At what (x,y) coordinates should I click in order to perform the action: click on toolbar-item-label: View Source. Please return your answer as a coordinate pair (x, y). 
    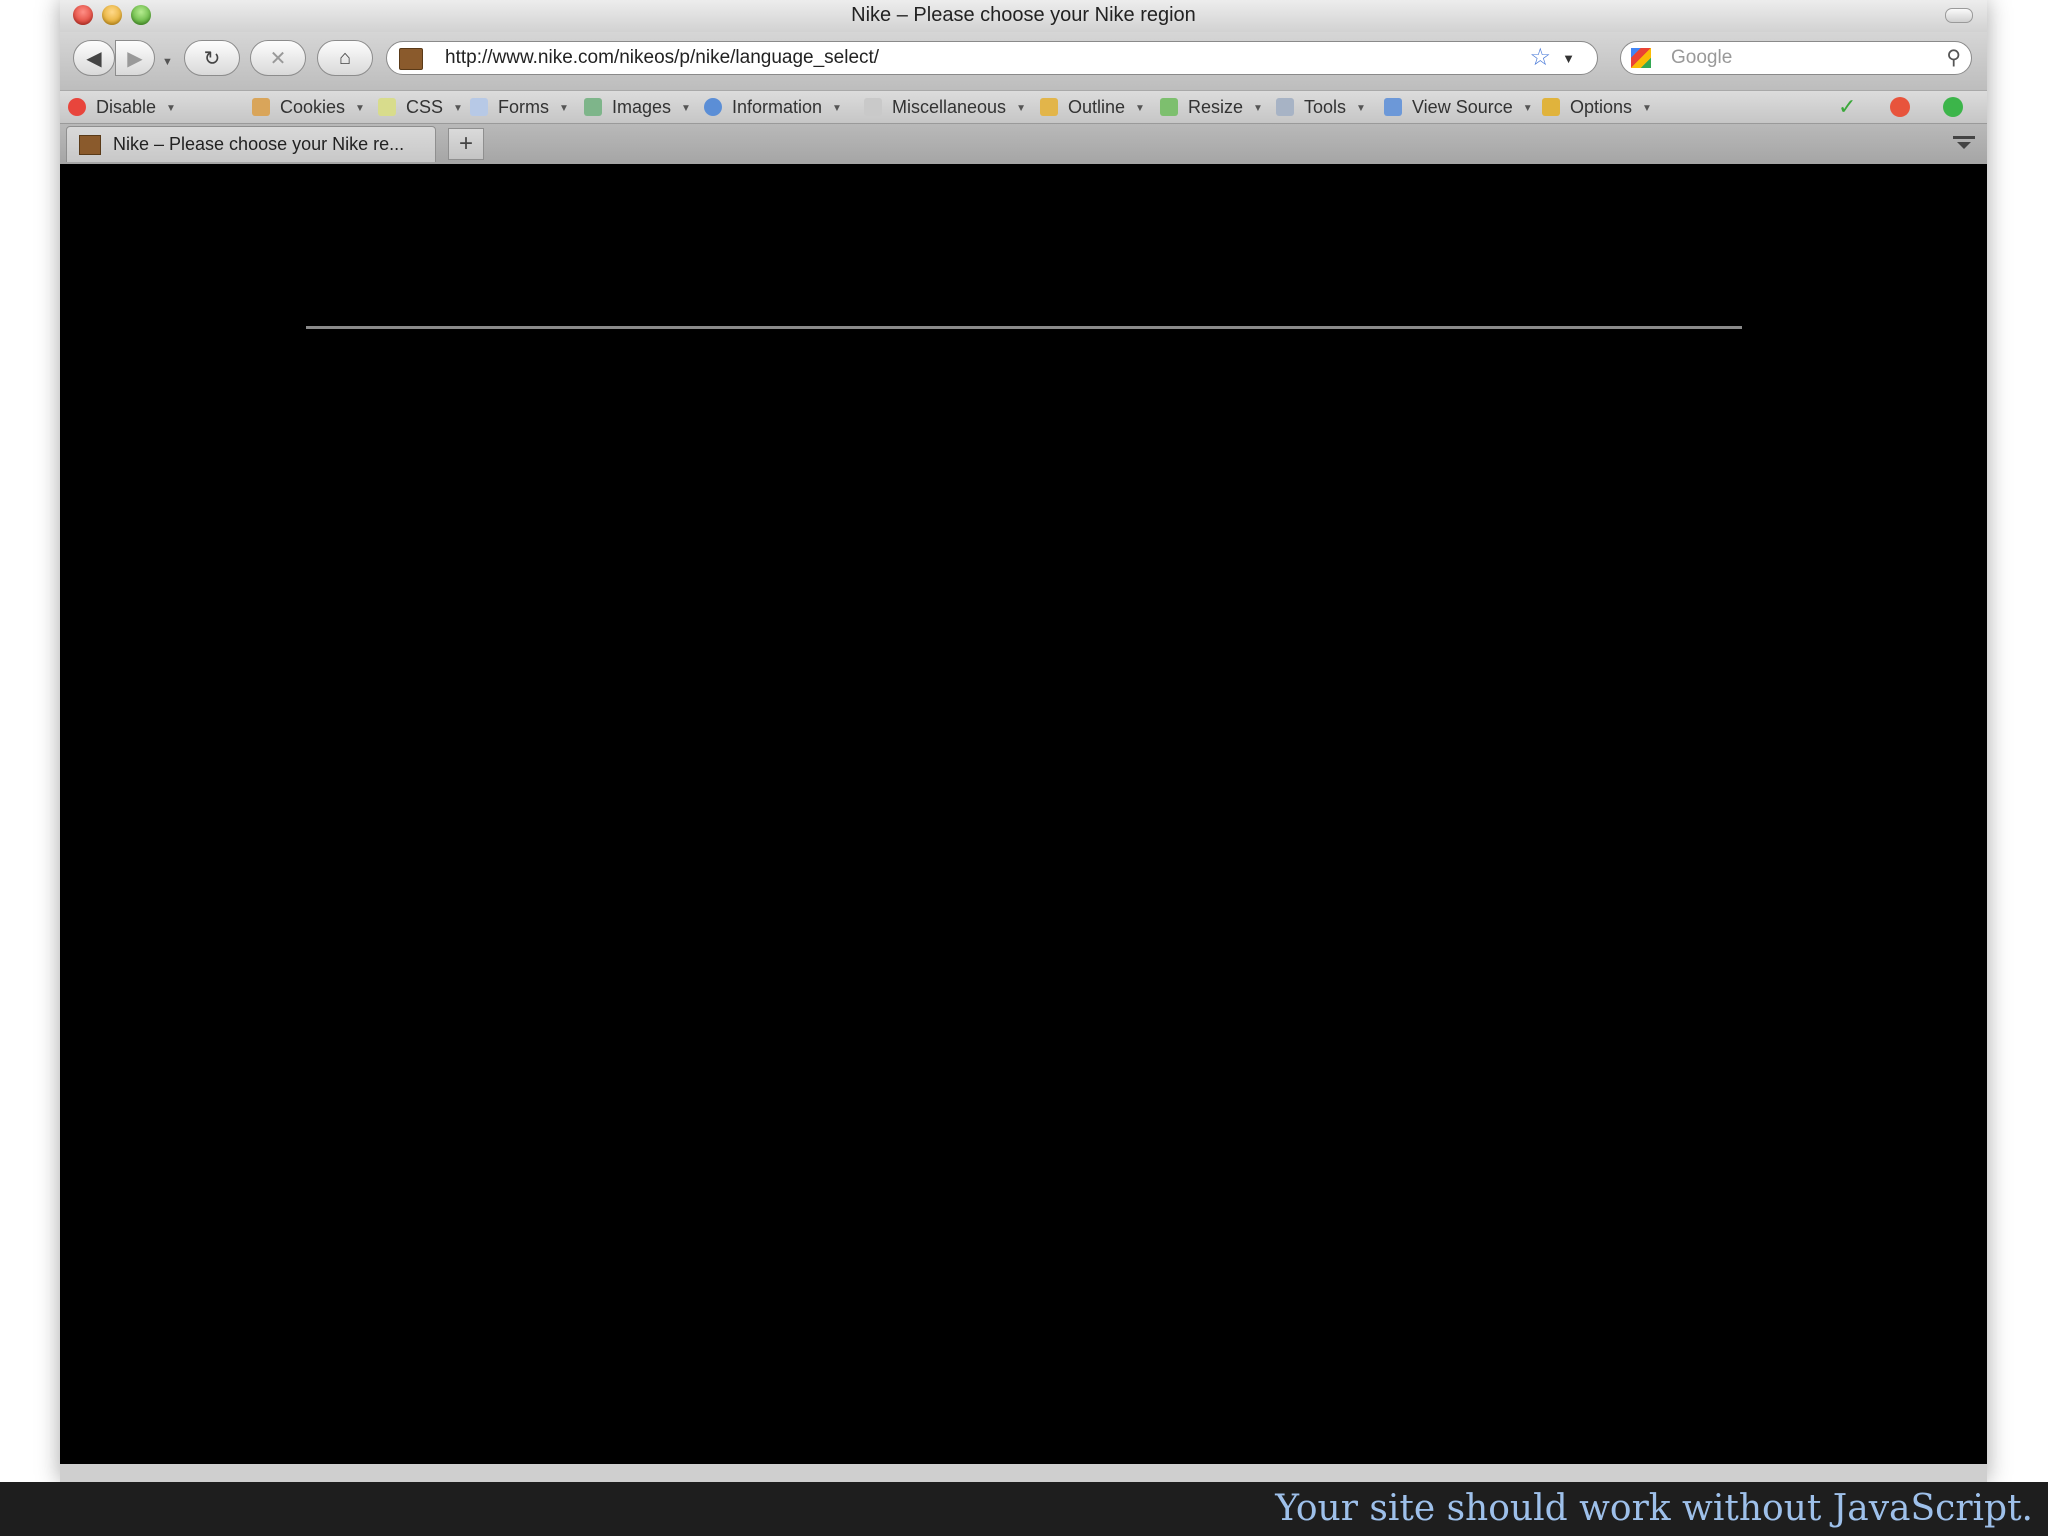
    Looking at the image, I should click on (1462, 107).